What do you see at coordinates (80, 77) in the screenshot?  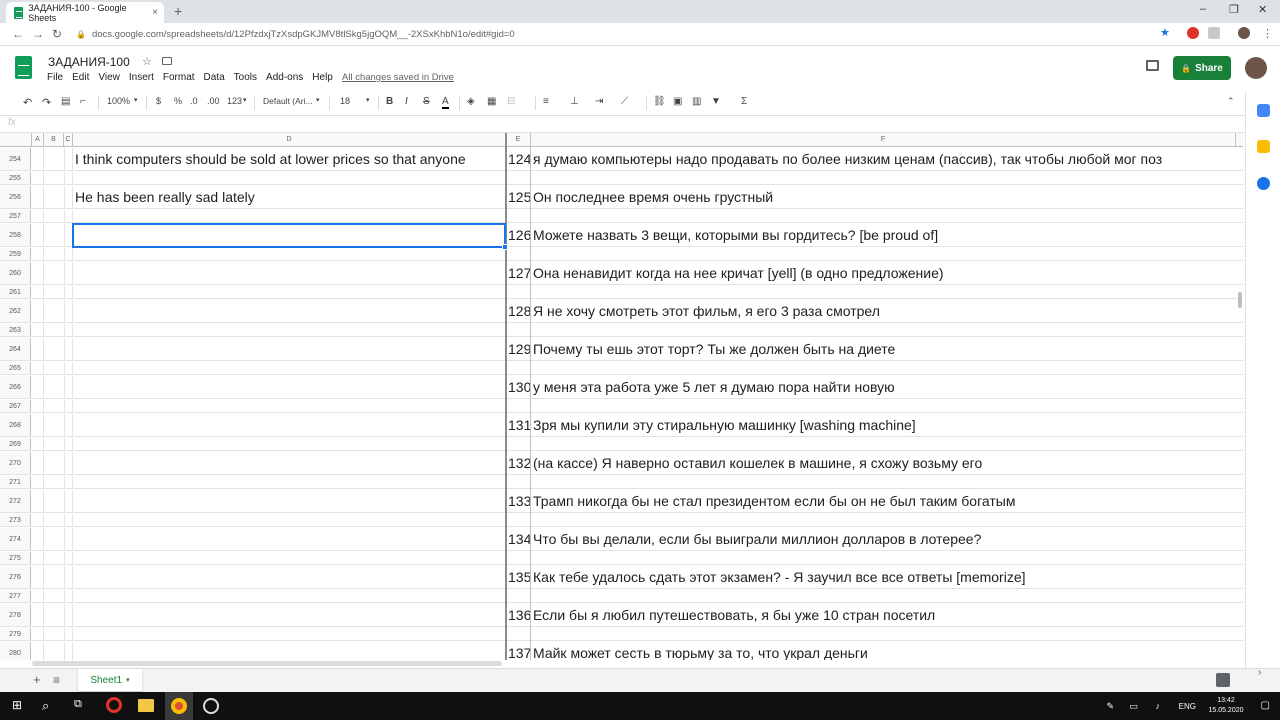 I see `menu-edit: Edit` at bounding box center [80, 77].